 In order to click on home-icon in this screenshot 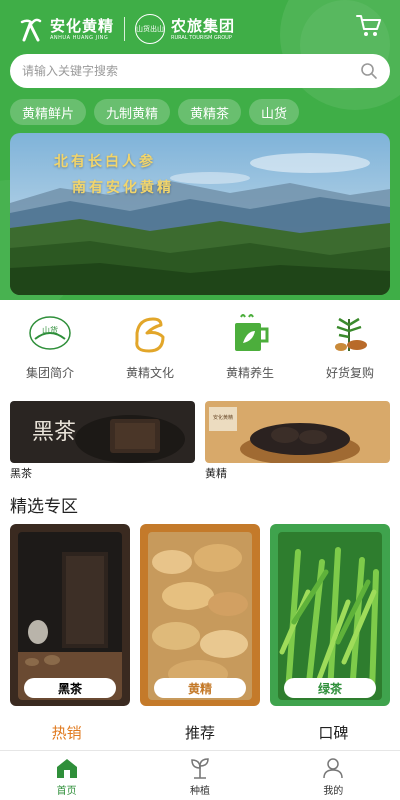, I will do `click(66, 768)`.